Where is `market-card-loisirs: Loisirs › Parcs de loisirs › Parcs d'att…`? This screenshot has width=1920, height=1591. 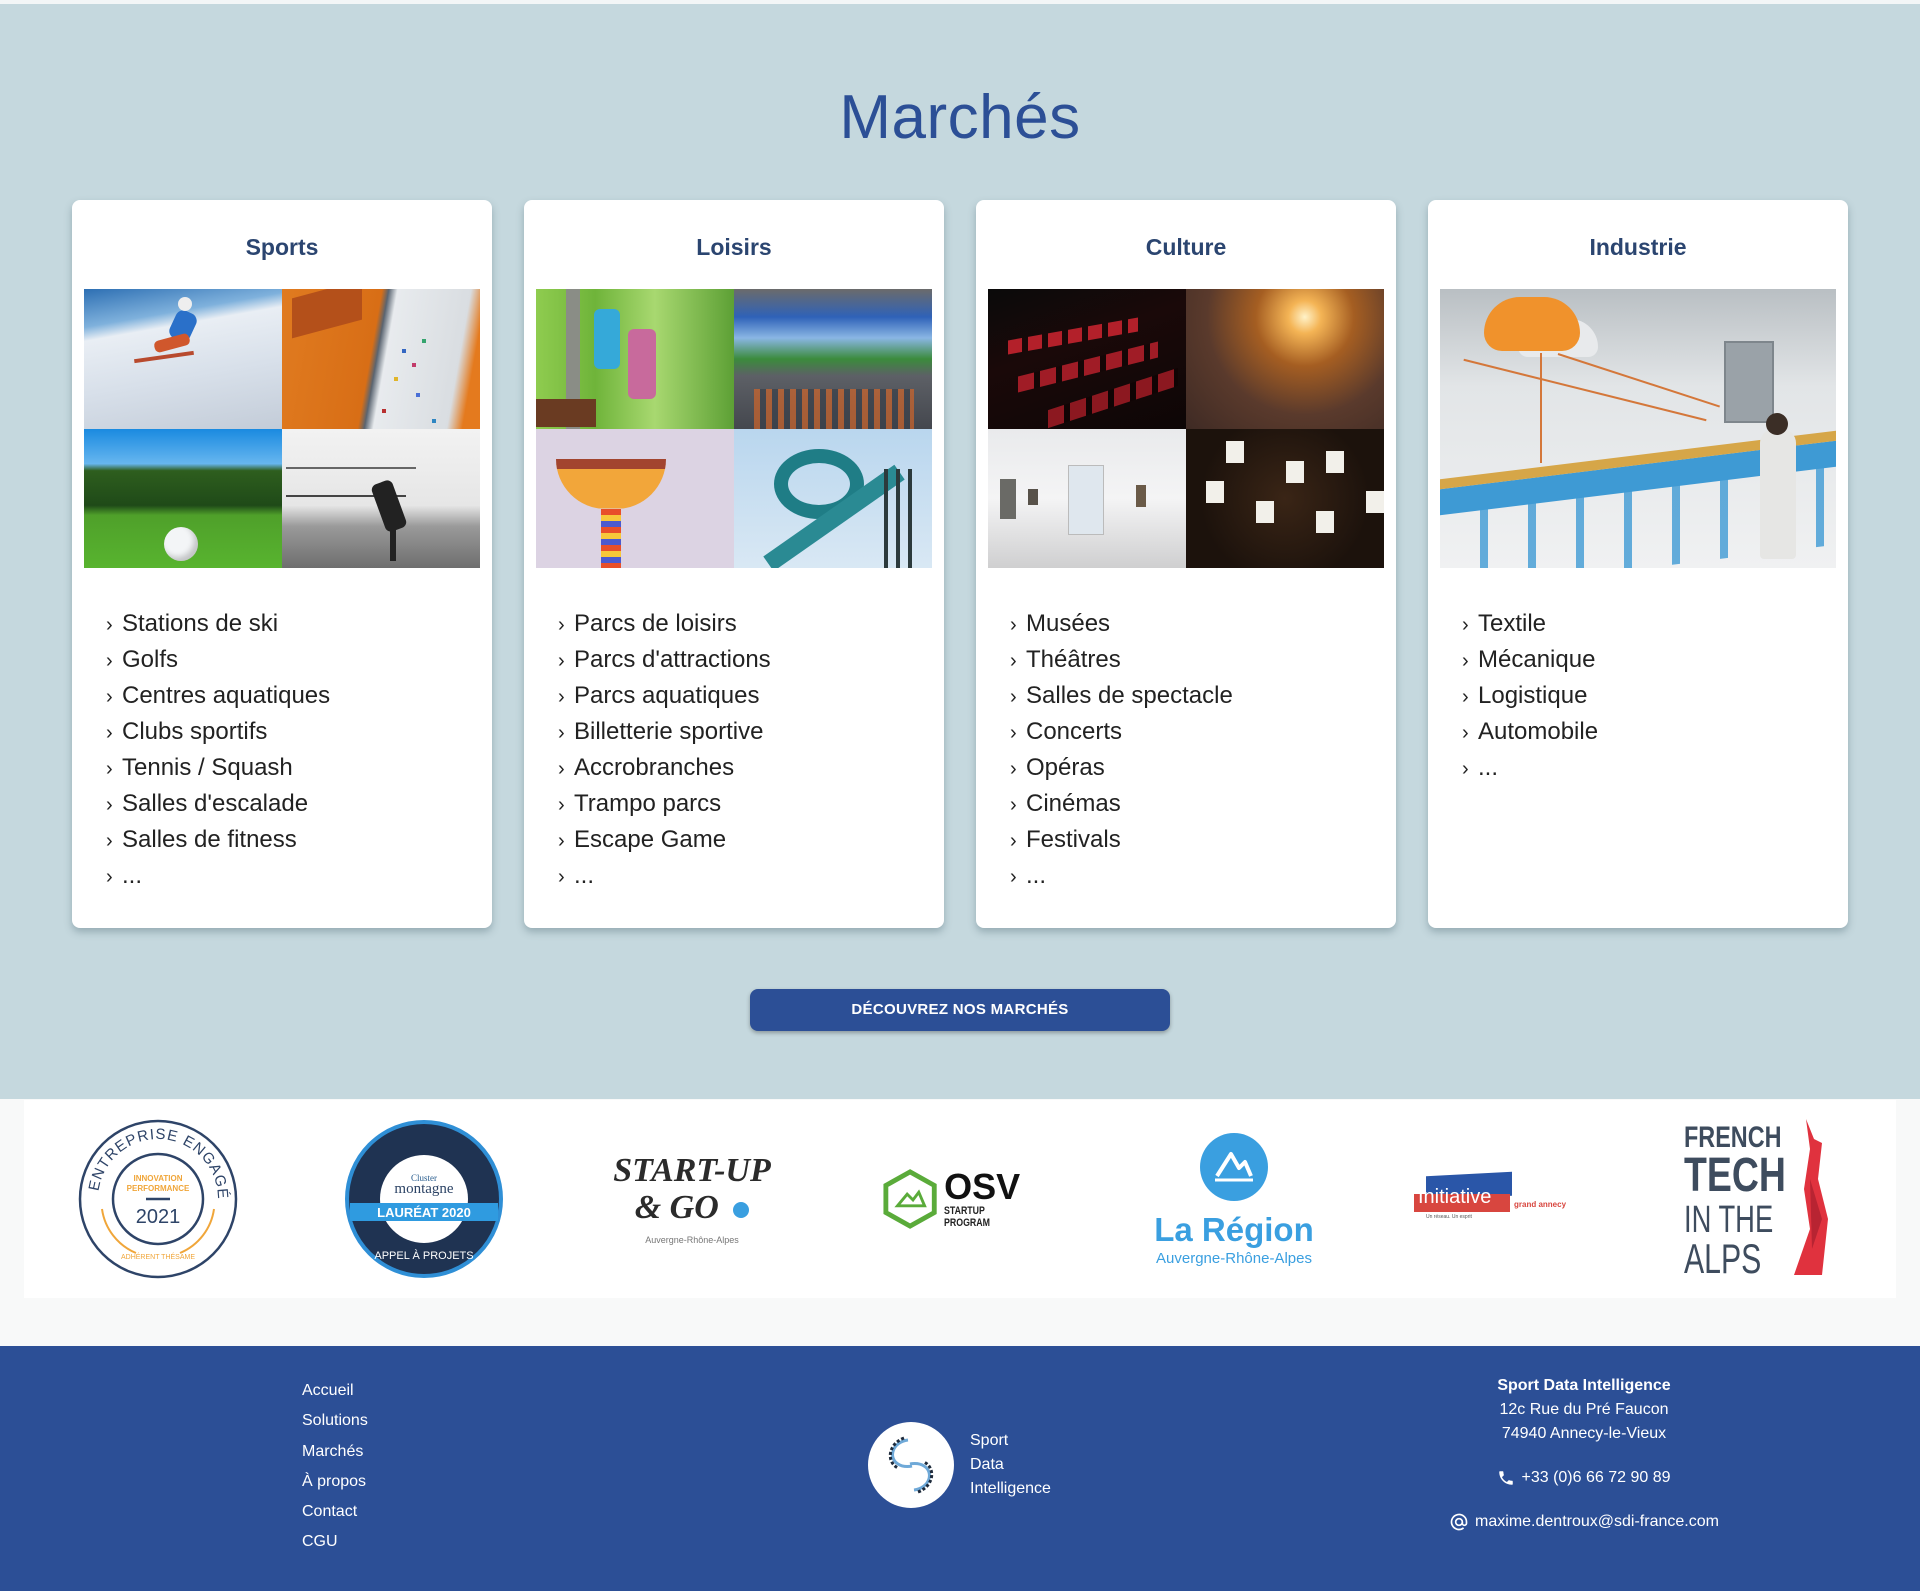
market-card-loisirs: Loisirs › Parcs de loisirs › Parcs d'att… is located at coordinates (734, 564).